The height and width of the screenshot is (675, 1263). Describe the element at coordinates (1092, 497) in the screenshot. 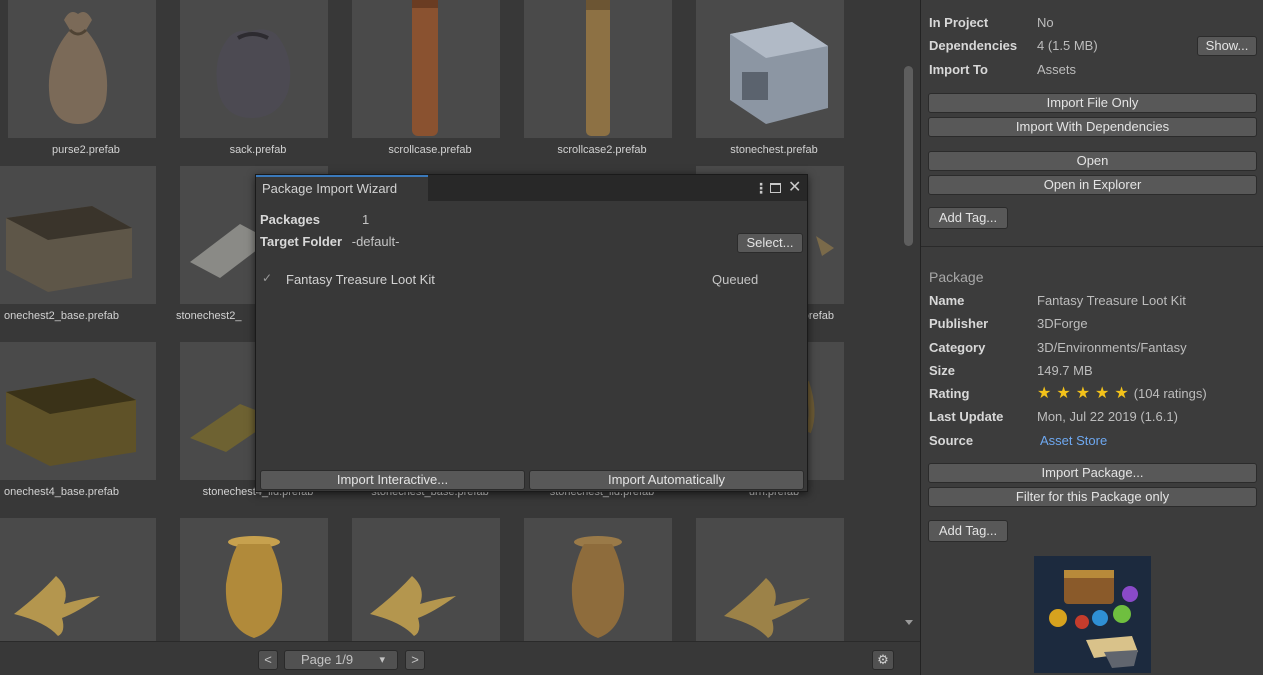

I see `filter-package-button: Filter for this Package only` at that location.